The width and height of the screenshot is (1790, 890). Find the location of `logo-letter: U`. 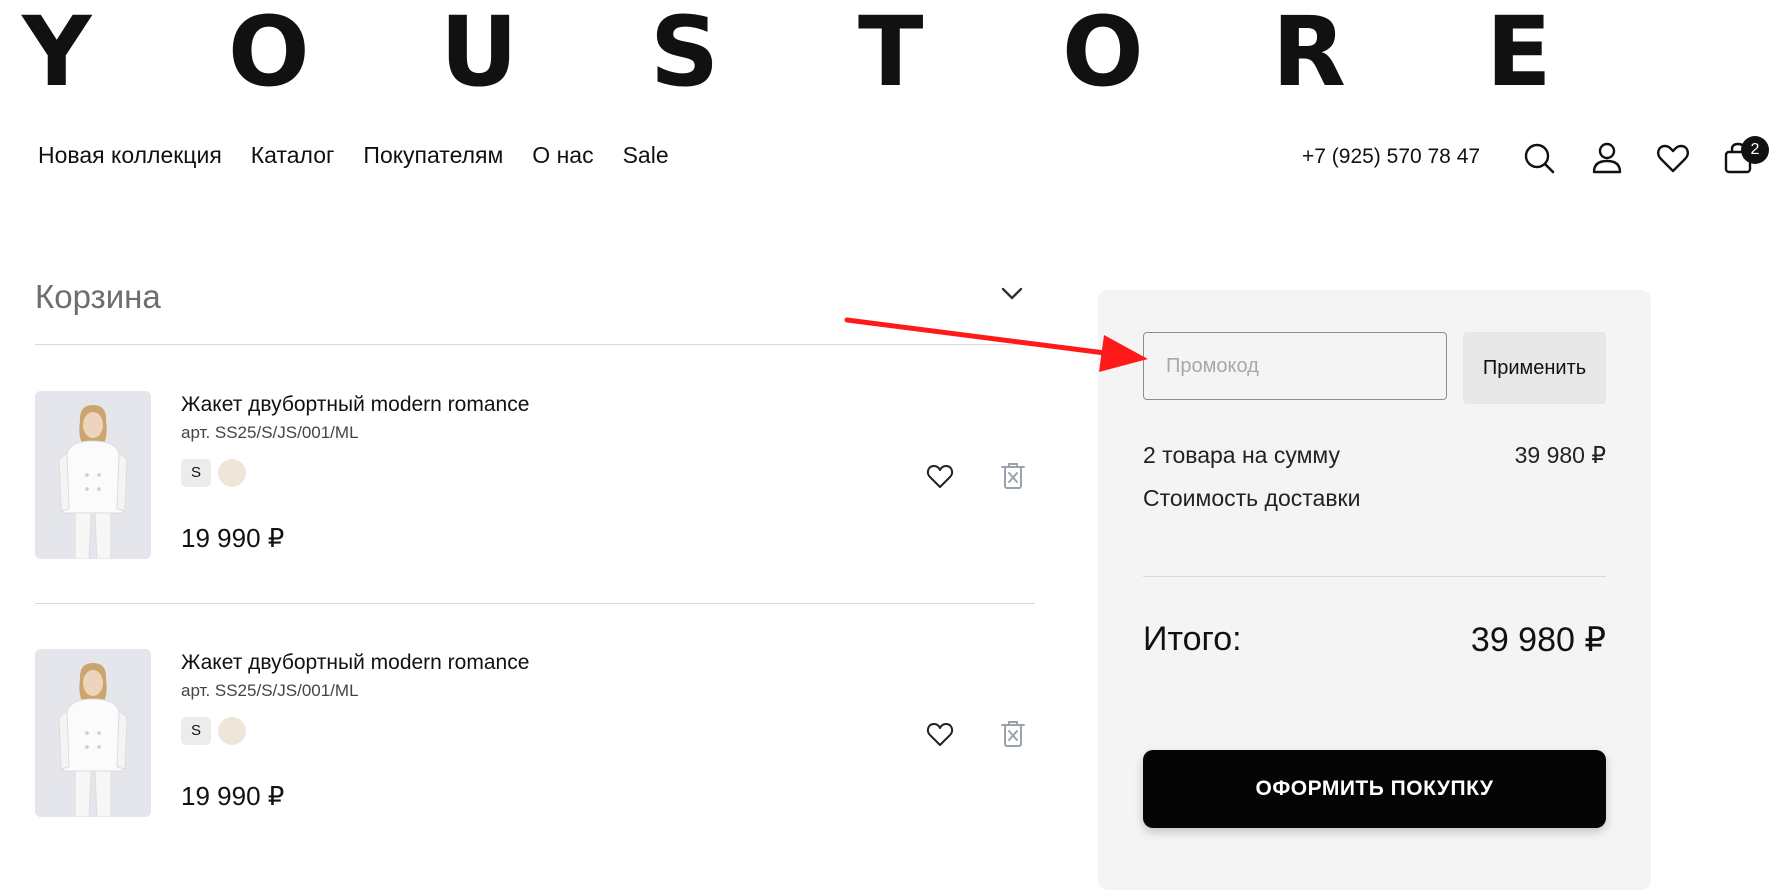

logo-letter: U is located at coordinates (479, 54).